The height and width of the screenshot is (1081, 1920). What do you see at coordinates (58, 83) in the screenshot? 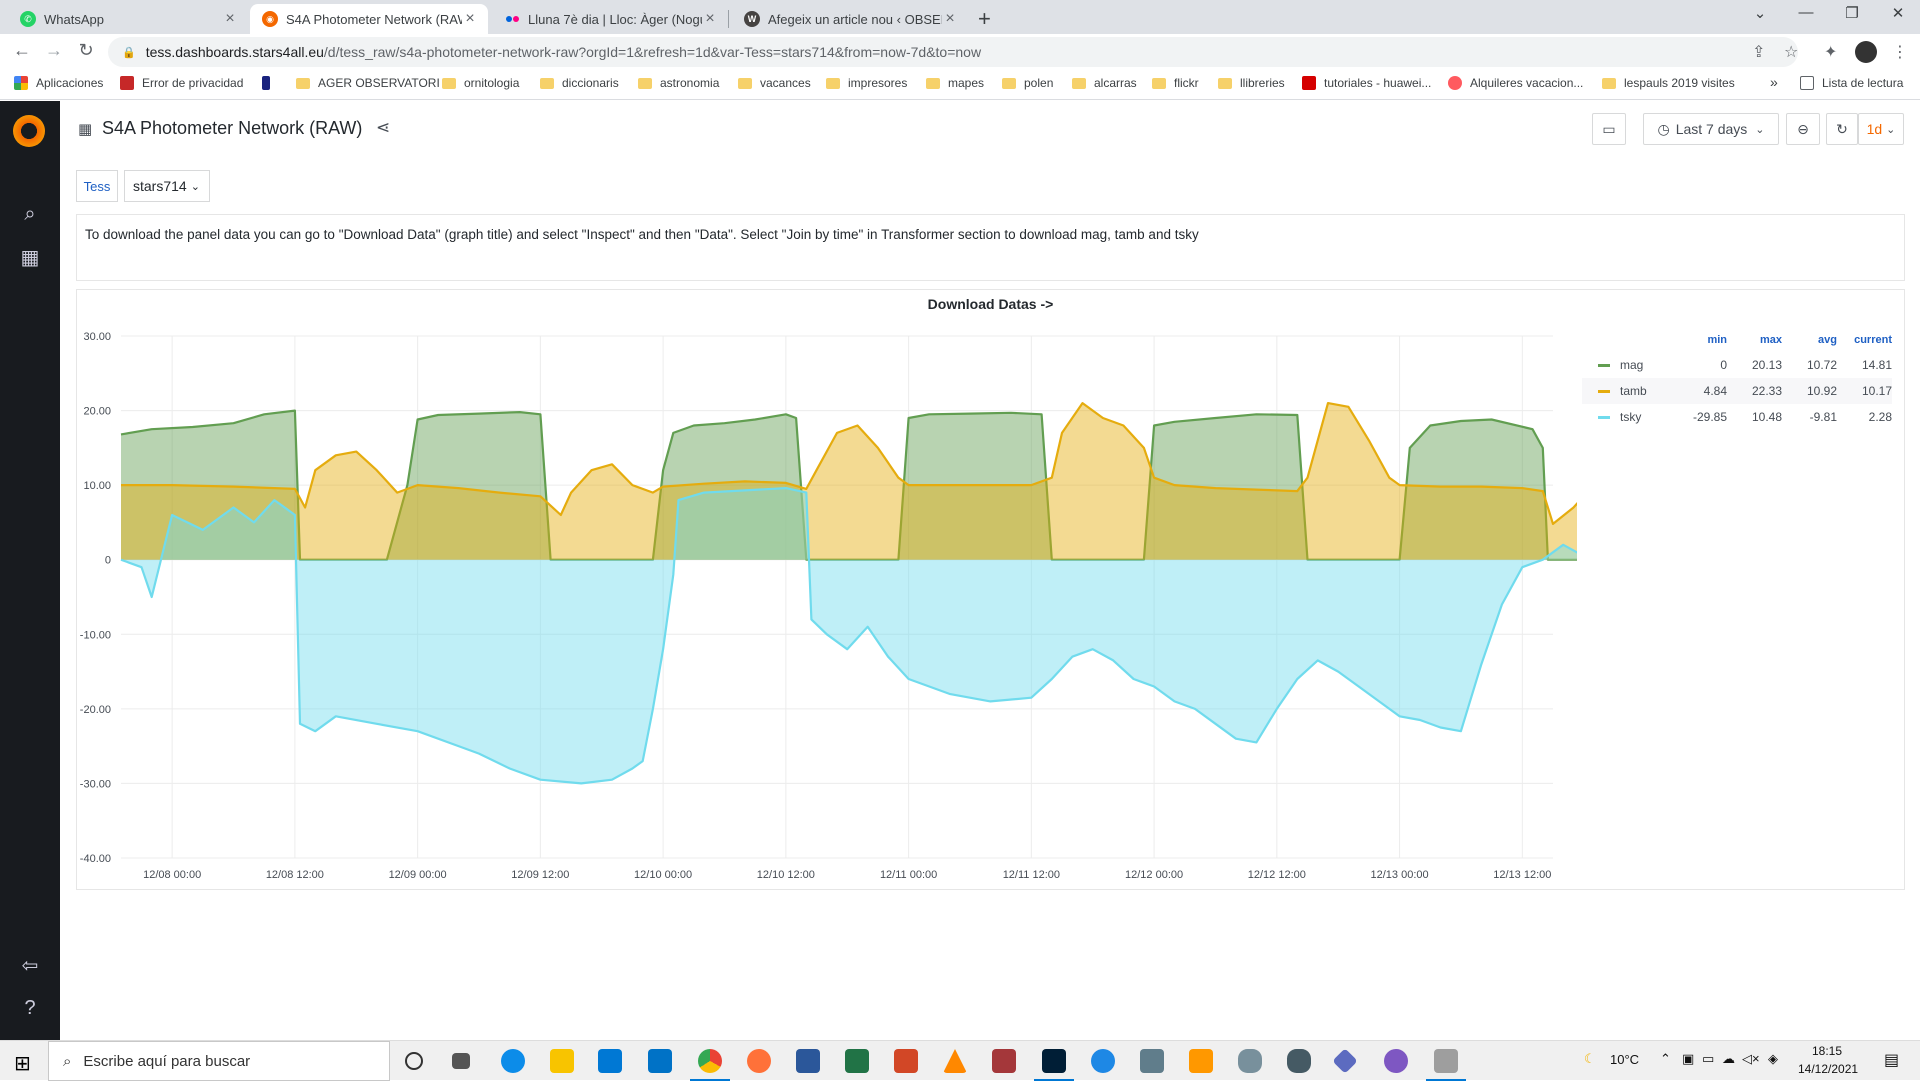
I see `bookmark-apps: Aplicaciones` at bounding box center [58, 83].